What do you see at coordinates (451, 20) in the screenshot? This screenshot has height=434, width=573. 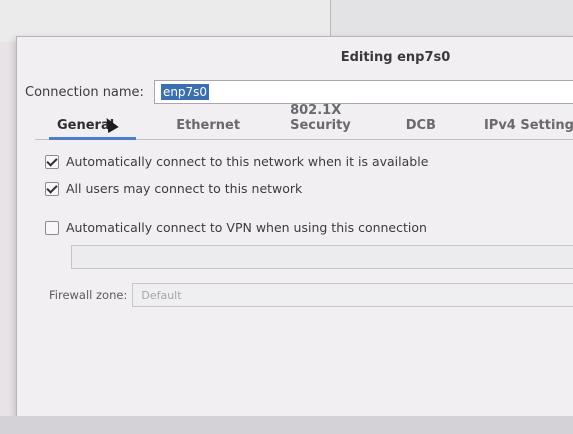 I see `background-panel` at bounding box center [451, 20].